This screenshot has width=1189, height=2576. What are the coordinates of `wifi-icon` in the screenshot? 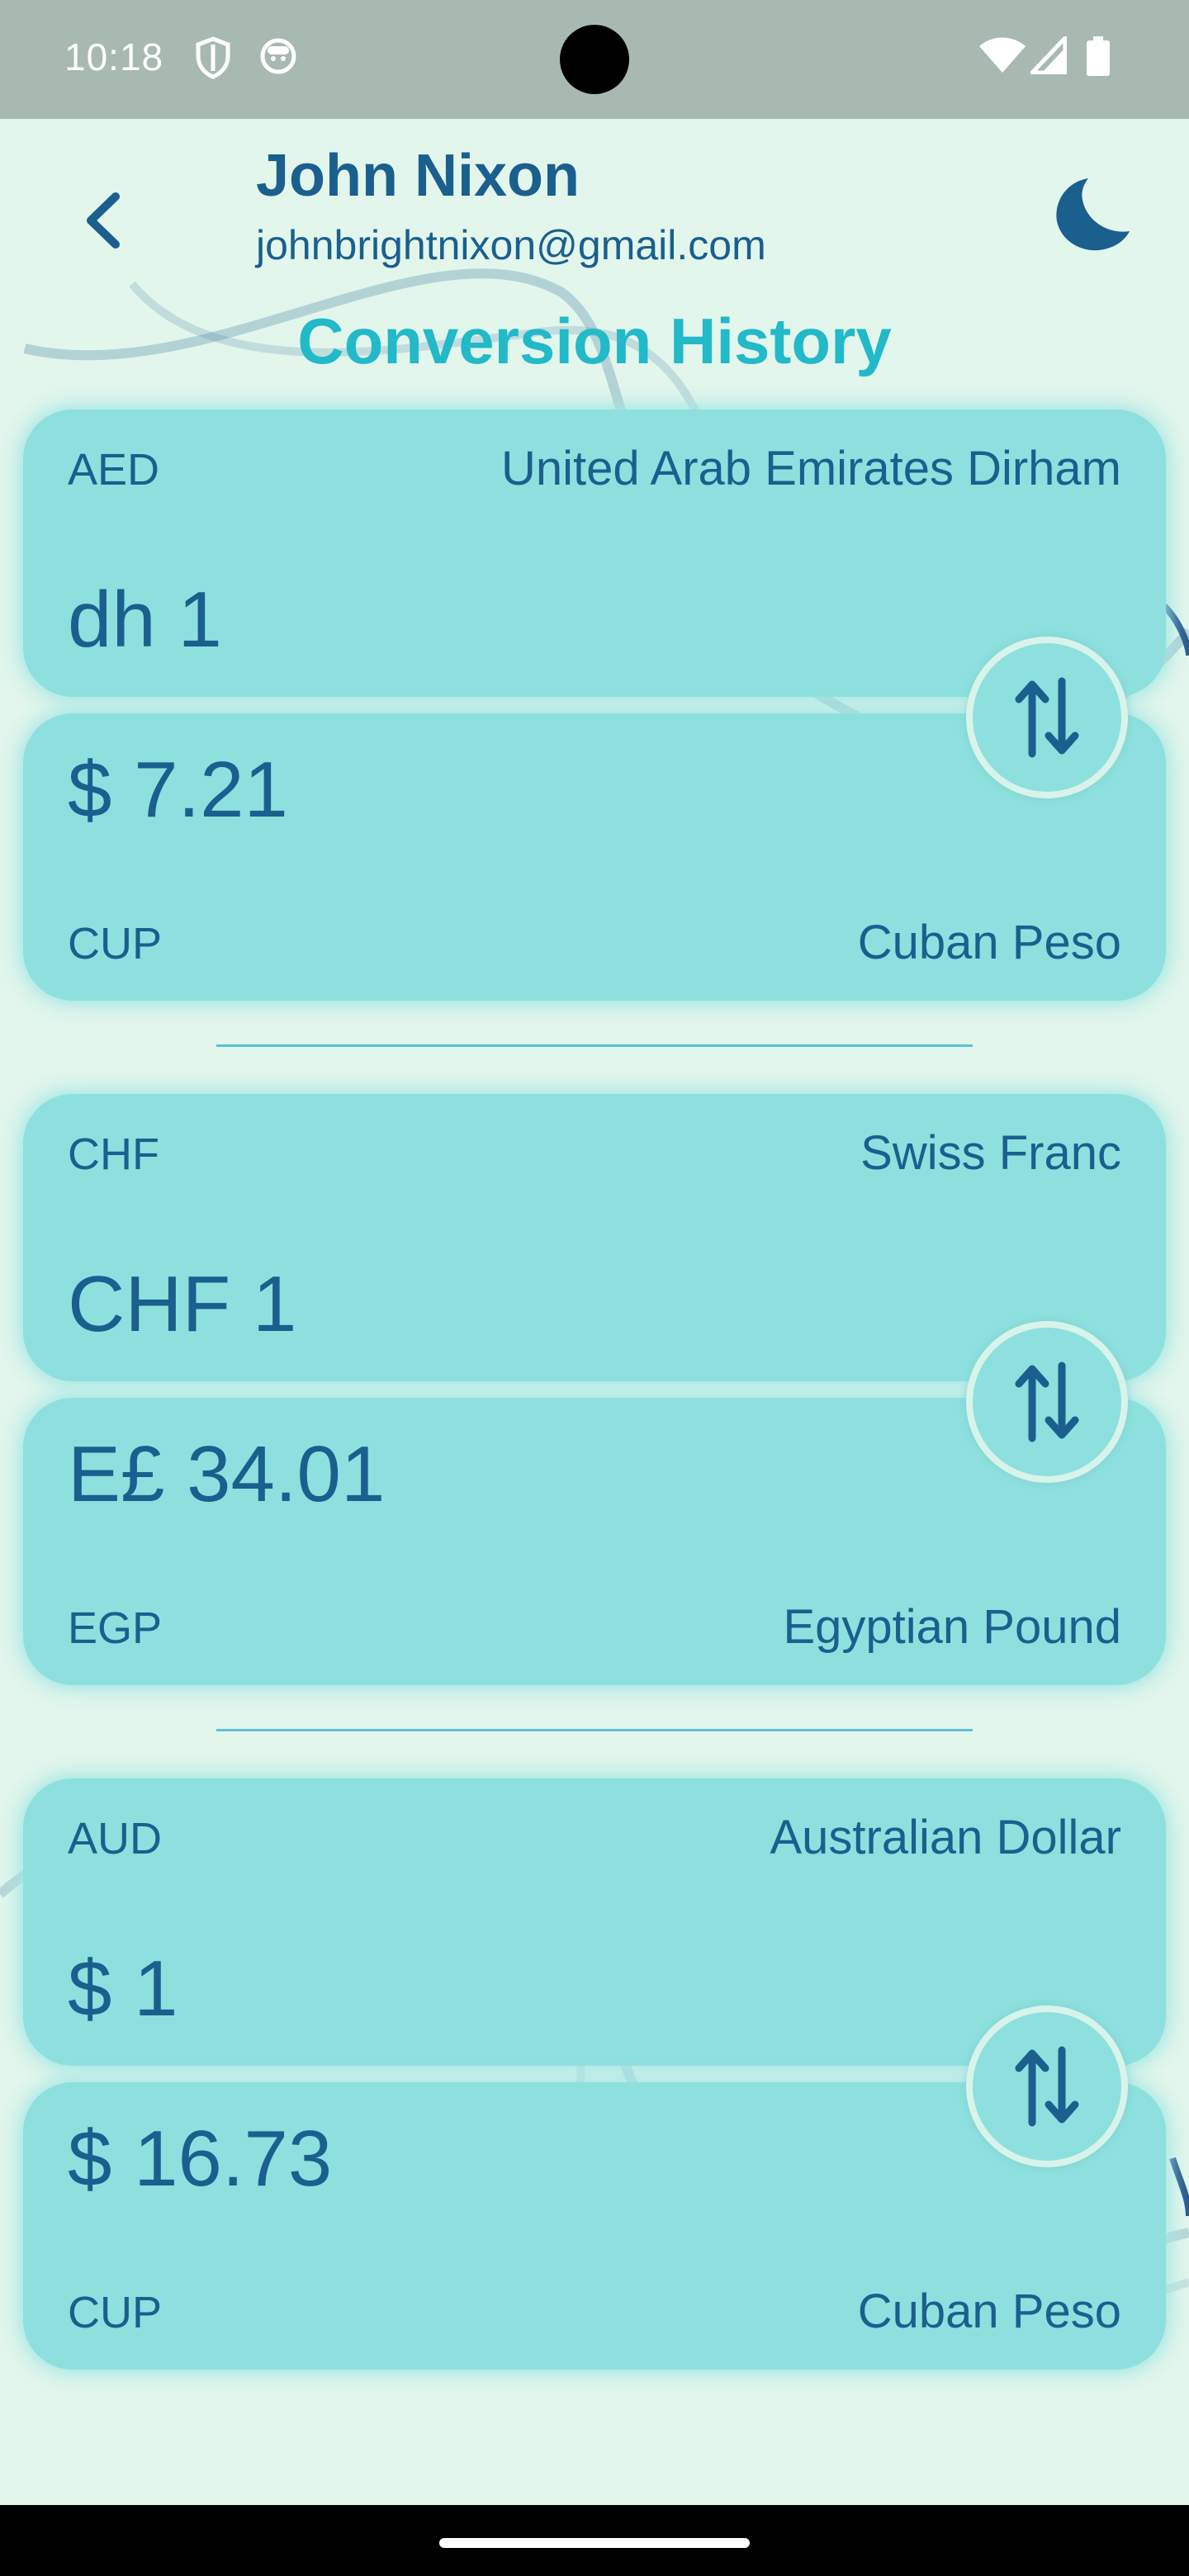 It's located at (1002, 57).